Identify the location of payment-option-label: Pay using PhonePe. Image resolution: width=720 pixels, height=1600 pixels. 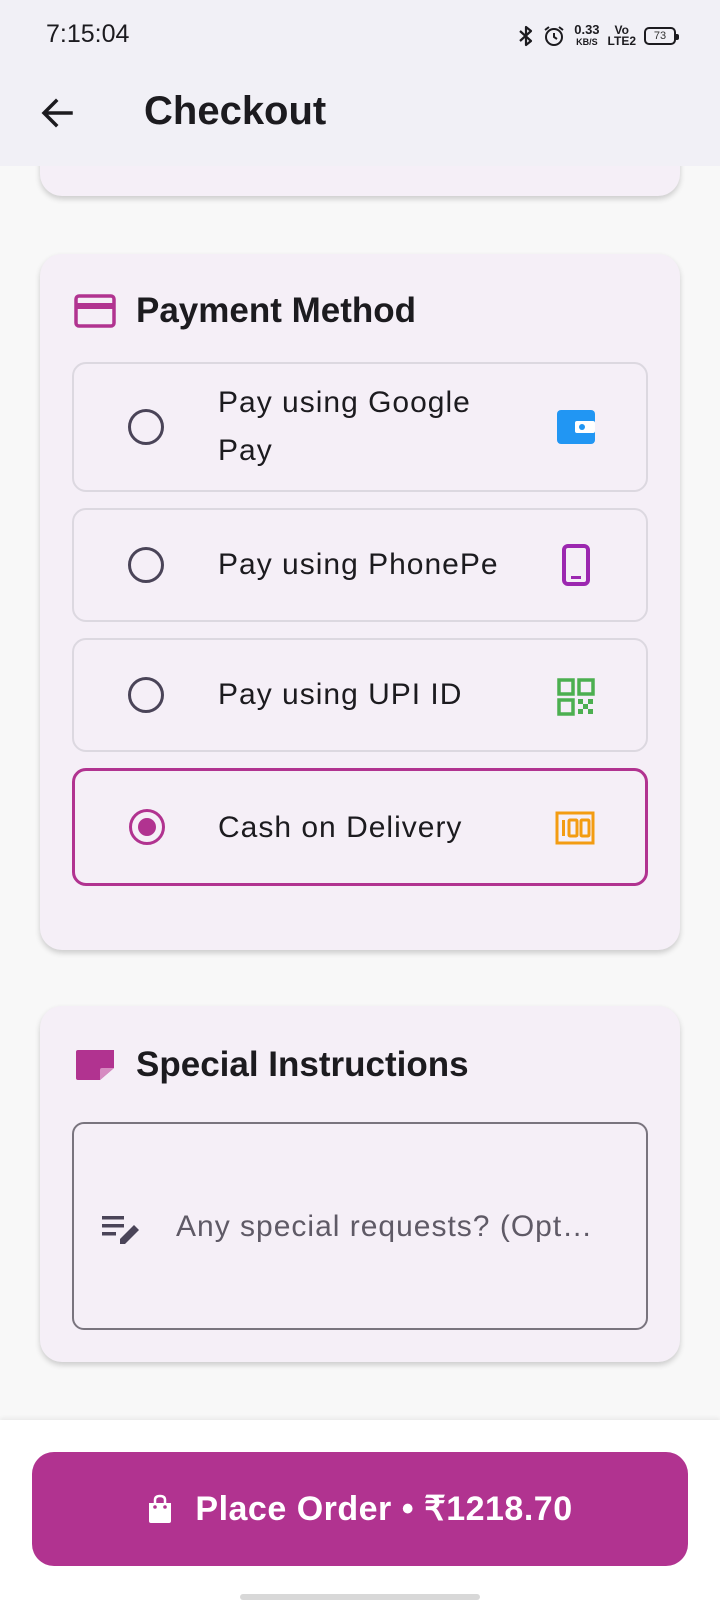
(358, 564).